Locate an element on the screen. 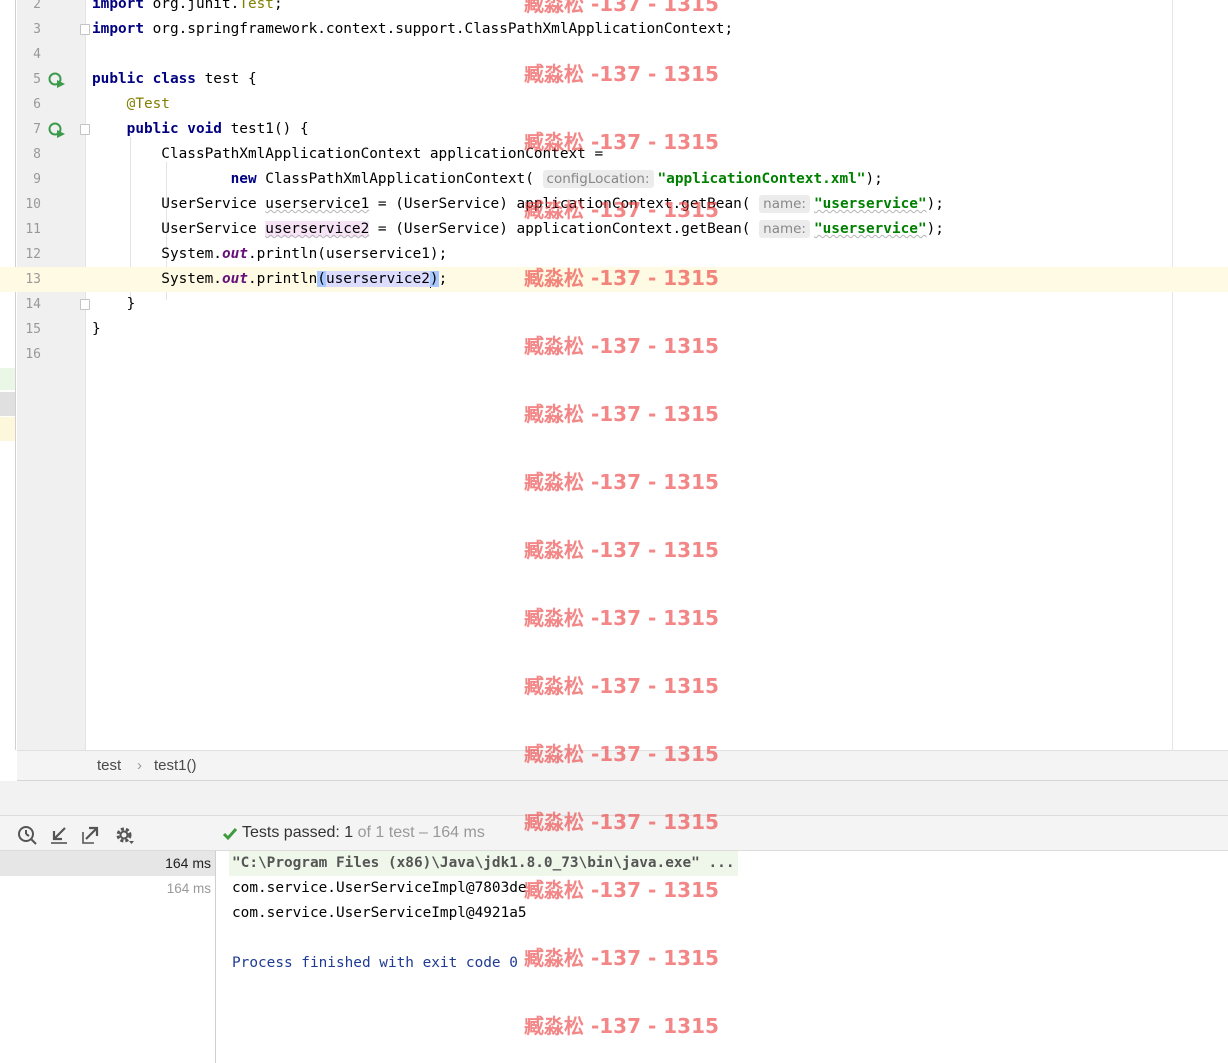 The width and height of the screenshot is (1228, 1063). console-line: com.service.UserServiceImpl@7803de is located at coordinates (379, 888).